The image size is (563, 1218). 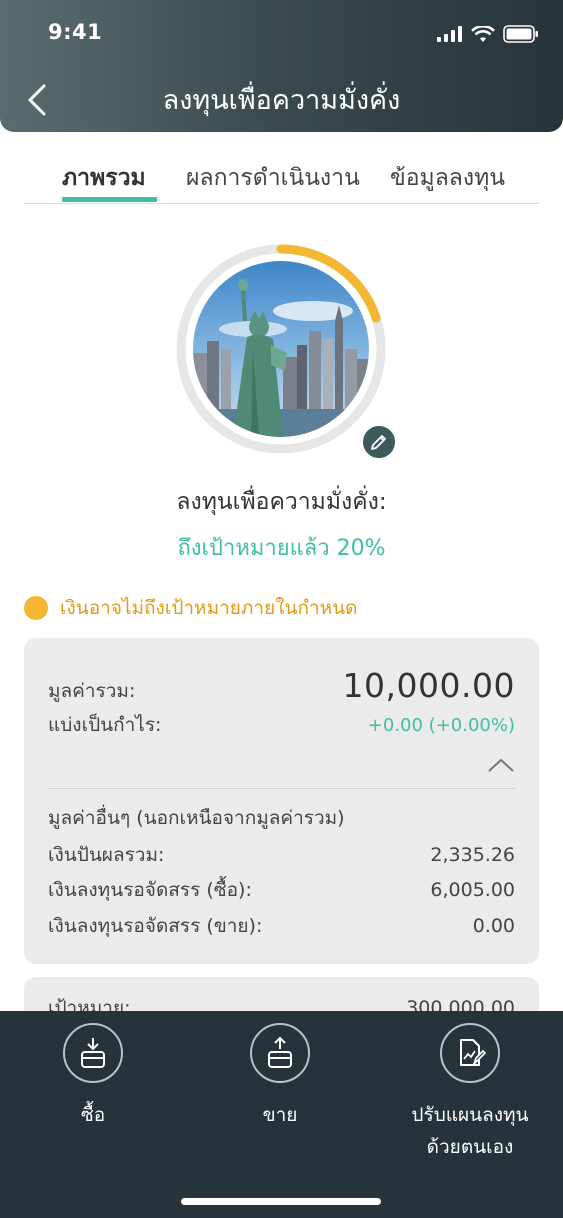 I want to click on pending-sell-label: เงินลงทุนรอจัดสรร (ขาย):, so click(x=155, y=926).